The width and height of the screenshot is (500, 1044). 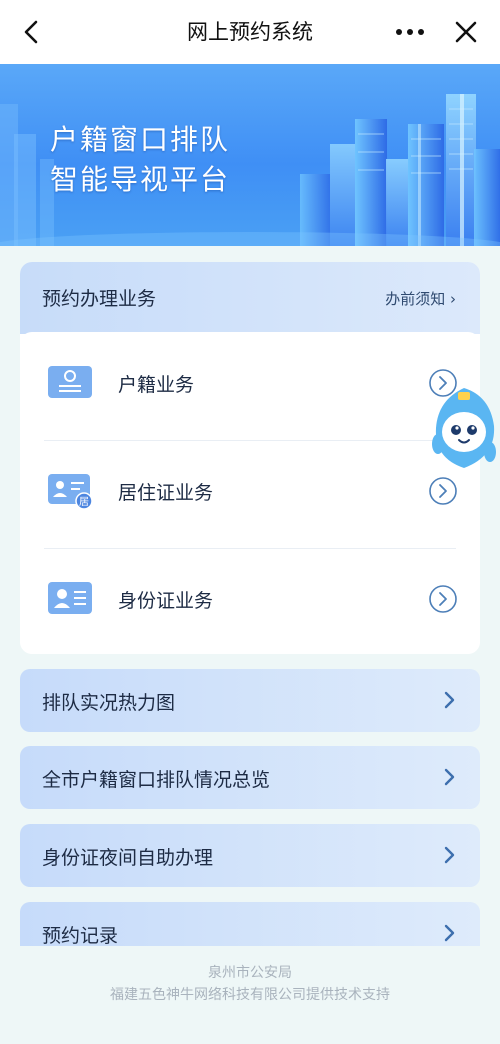 What do you see at coordinates (250, 601) in the screenshot?
I see `service-item-id-card: 身份证业务` at bounding box center [250, 601].